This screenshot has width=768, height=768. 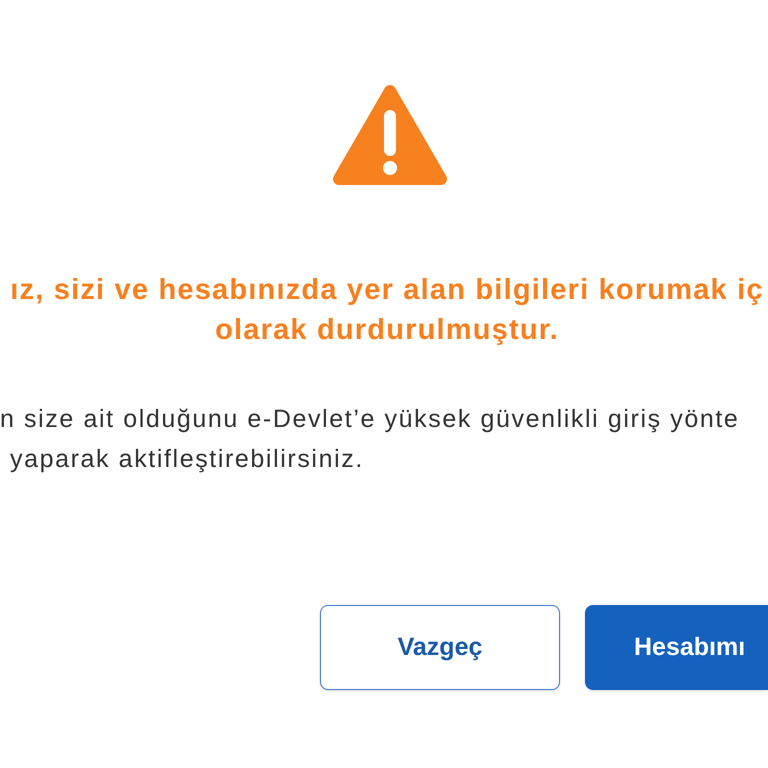 What do you see at coordinates (387, 310) in the screenshot?
I see `warning-heading: ız, sizi ve hesabınızda yer alan bilgileri korumak iç olarak durdurulmuştur.` at bounding box center [387, 310].